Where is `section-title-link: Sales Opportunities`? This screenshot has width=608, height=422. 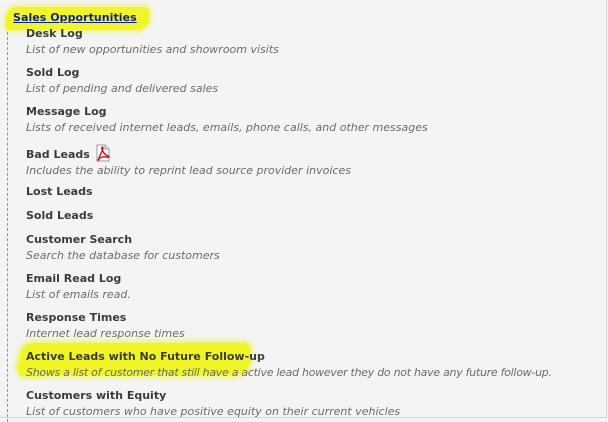
section-title-link: Sales Opportunities is located at coordinates (75, 17).